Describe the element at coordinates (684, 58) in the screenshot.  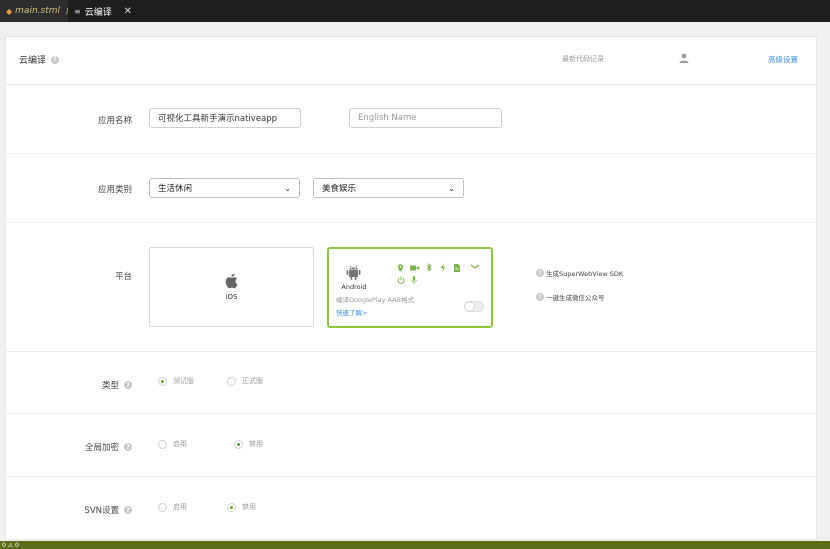
I see `user-icon` at that location.